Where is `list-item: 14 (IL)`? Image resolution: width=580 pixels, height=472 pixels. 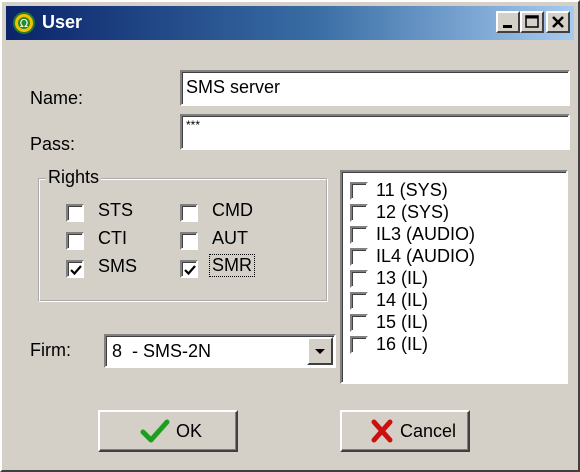 list-item: 14 (IL) is located at coordinates (455, 301).